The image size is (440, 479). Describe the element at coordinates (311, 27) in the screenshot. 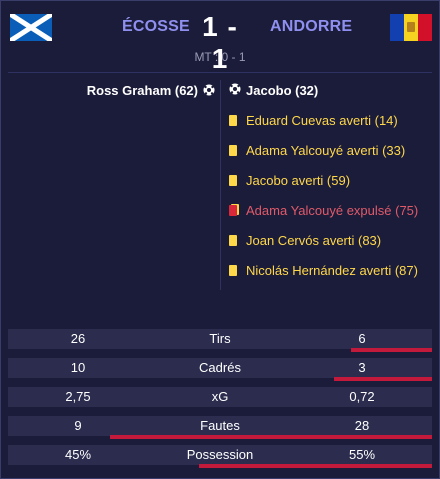

I see `away-team-name: ANDORRE` at that location.